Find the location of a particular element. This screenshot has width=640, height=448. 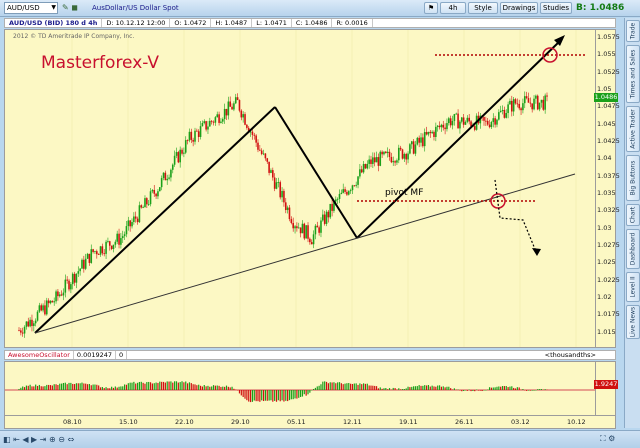

symbol-value: AUD/USD is located at coordinates (23, 8).